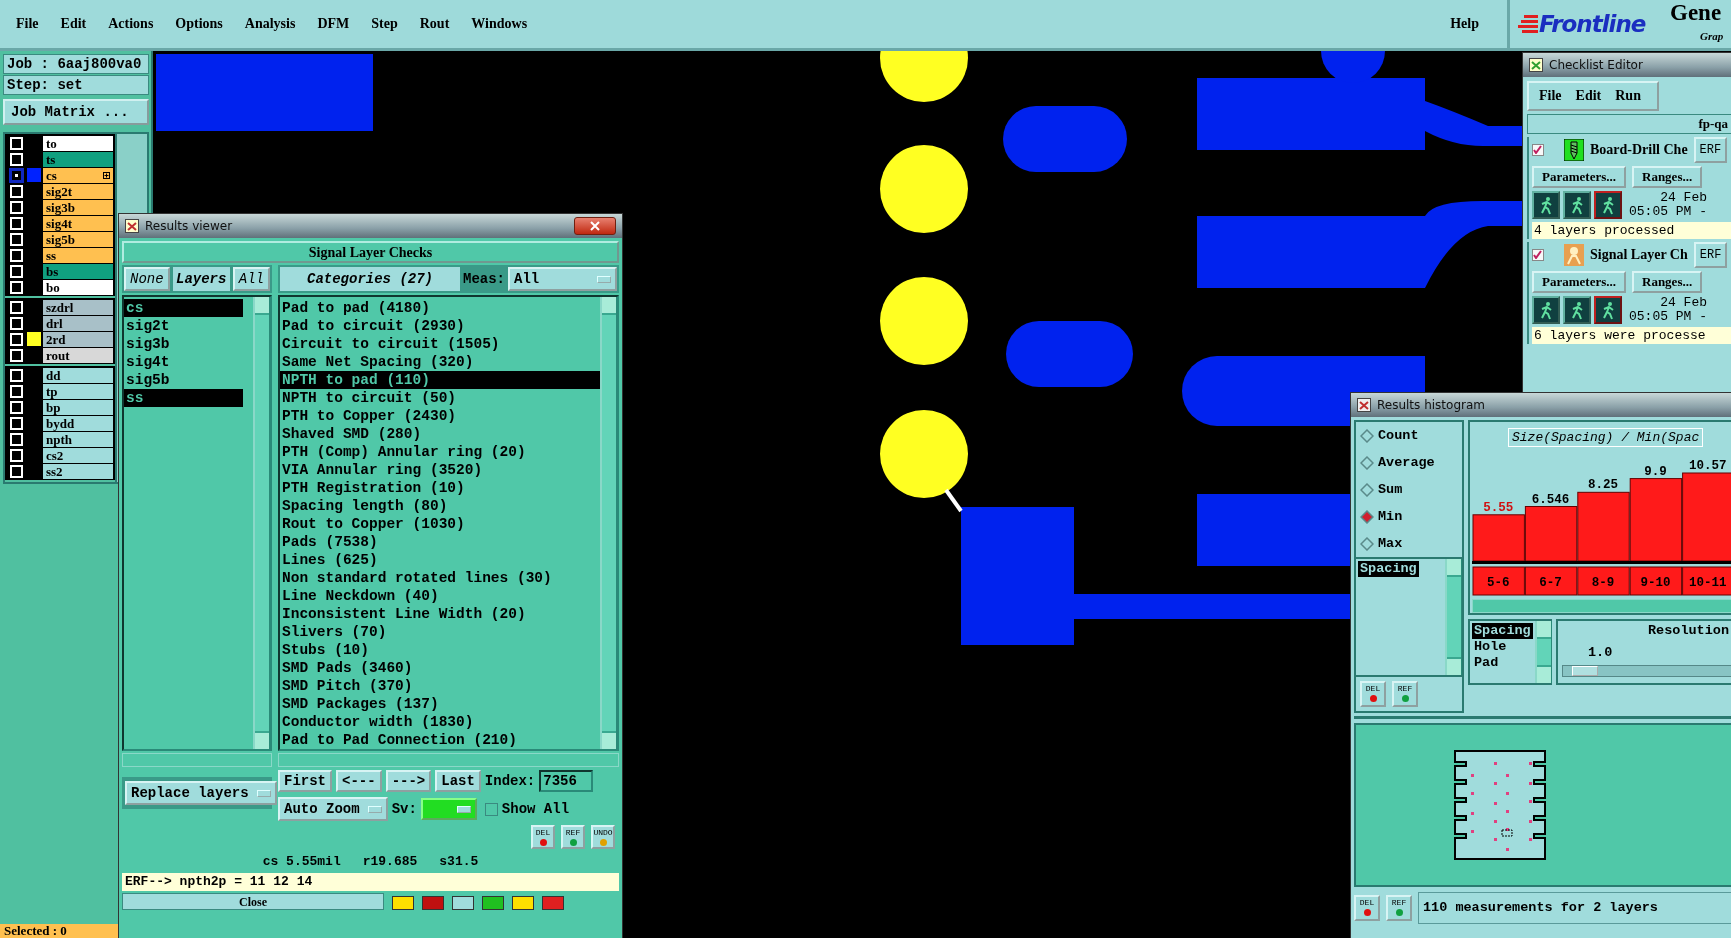 The height and width of the screenshot is (938, 1731). Describe the element at coordinates (440, 686) in the screenshot. I see `category-list-item: SMD Pitch (370)` at that location.